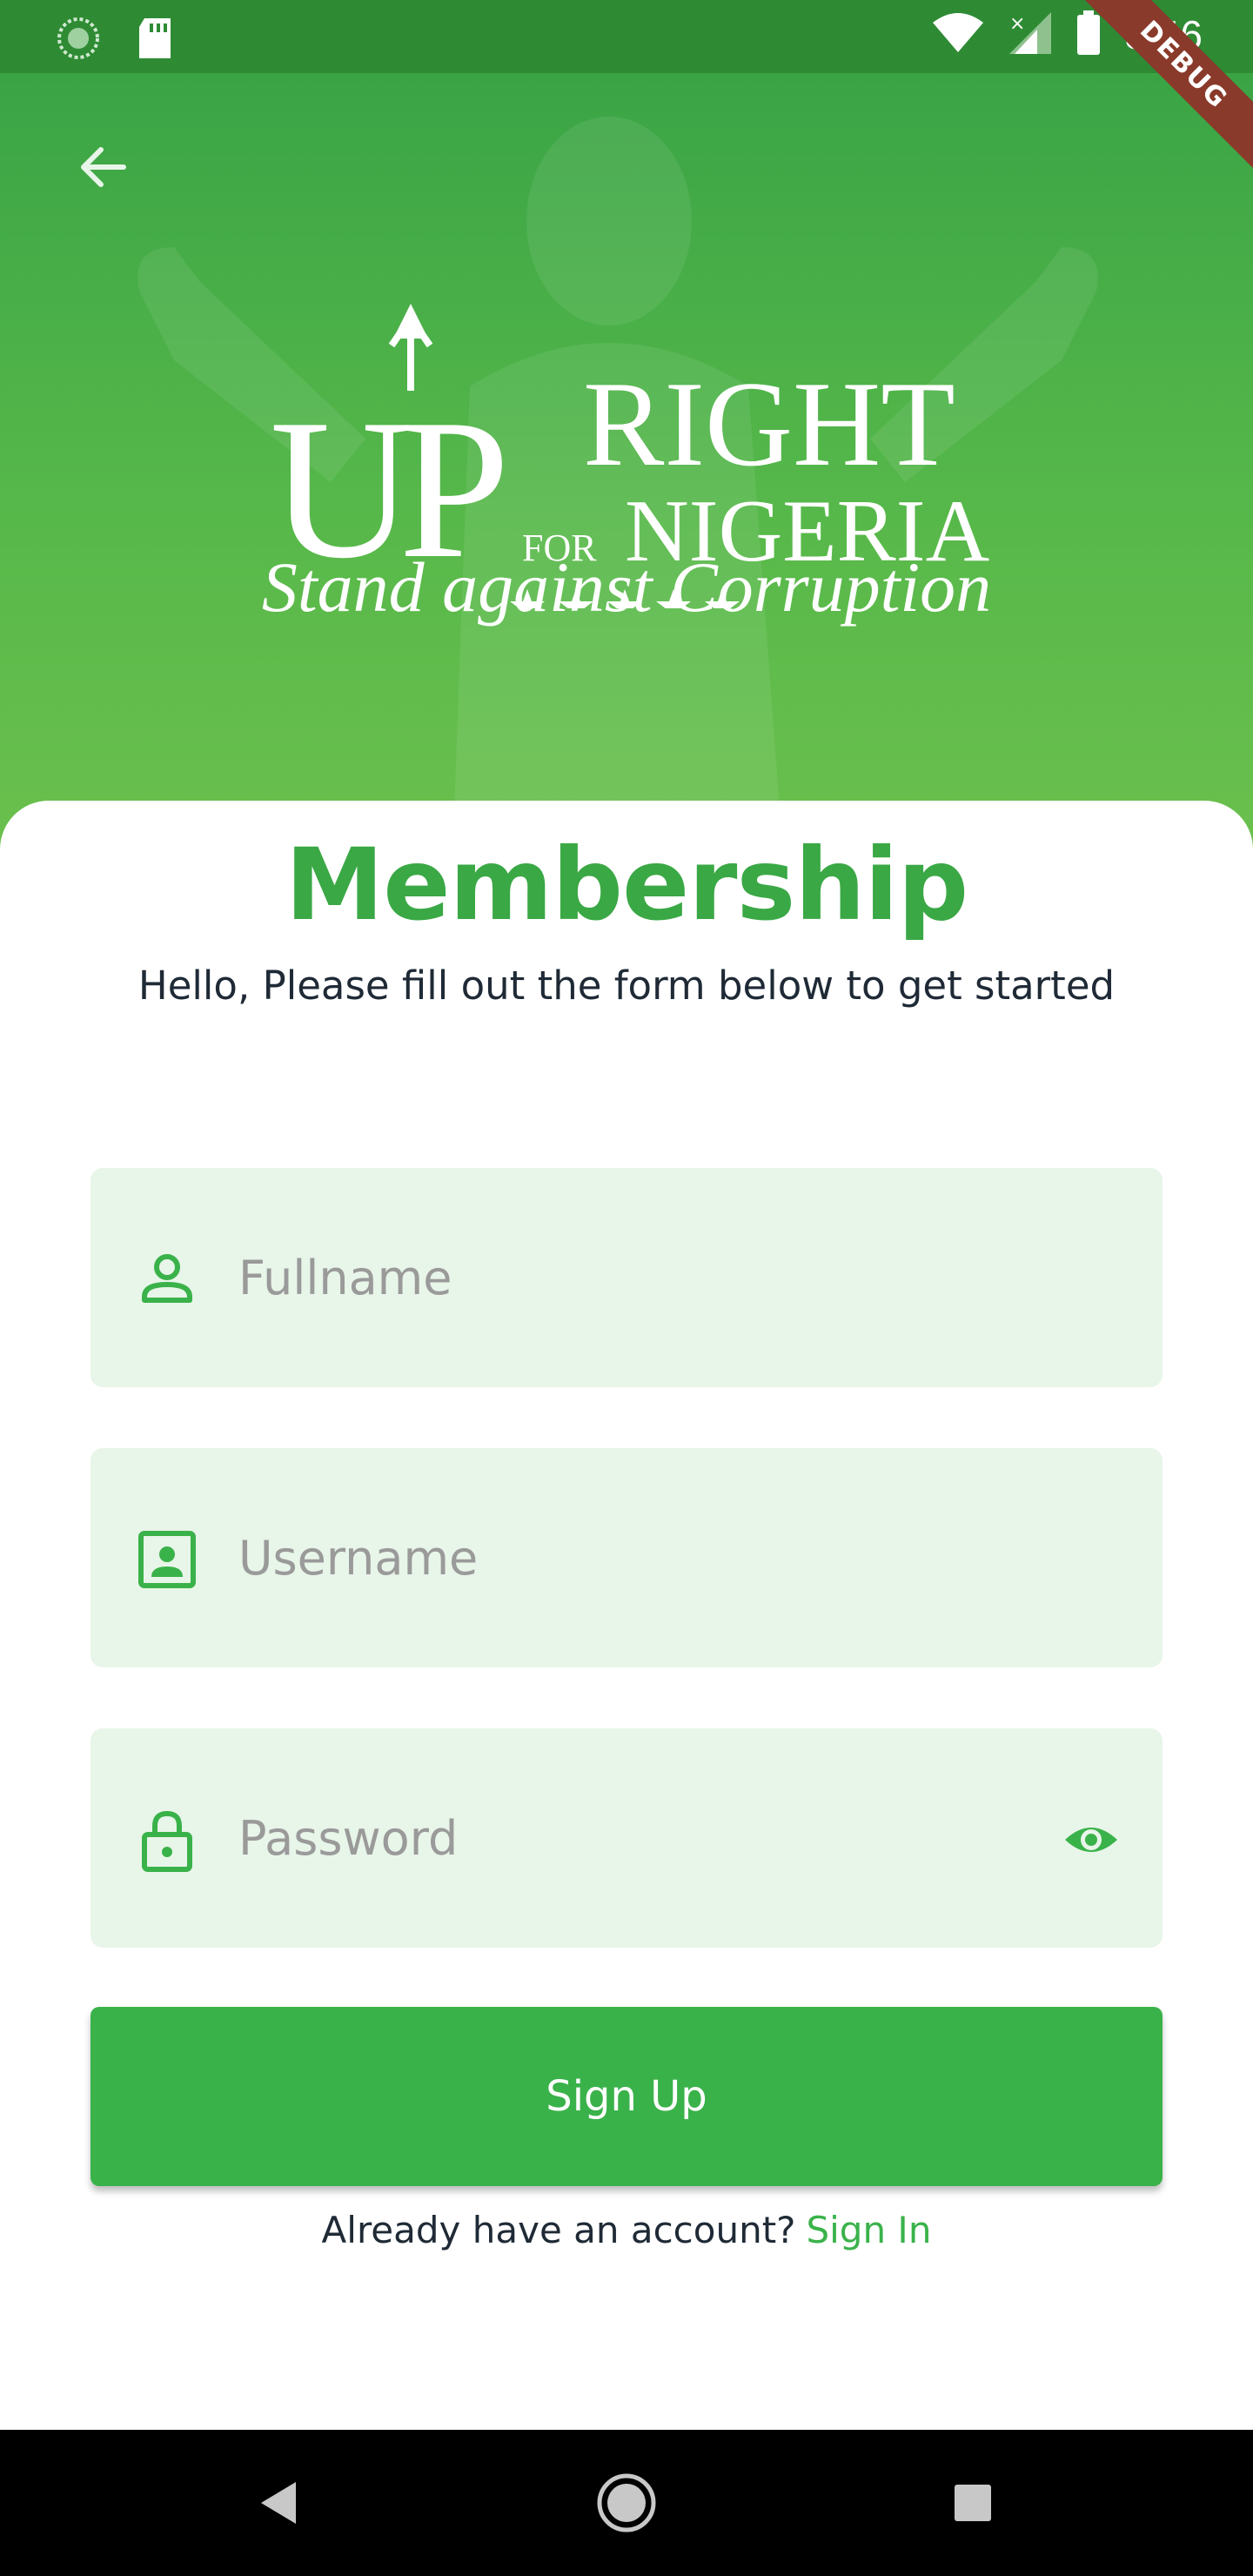  I want to click on account-box-icon, so click(167, 1559).